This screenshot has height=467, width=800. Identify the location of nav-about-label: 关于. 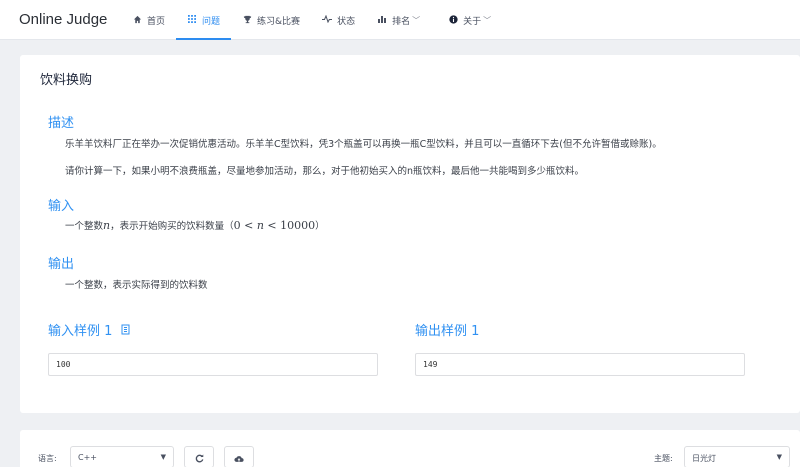
(472, 21).